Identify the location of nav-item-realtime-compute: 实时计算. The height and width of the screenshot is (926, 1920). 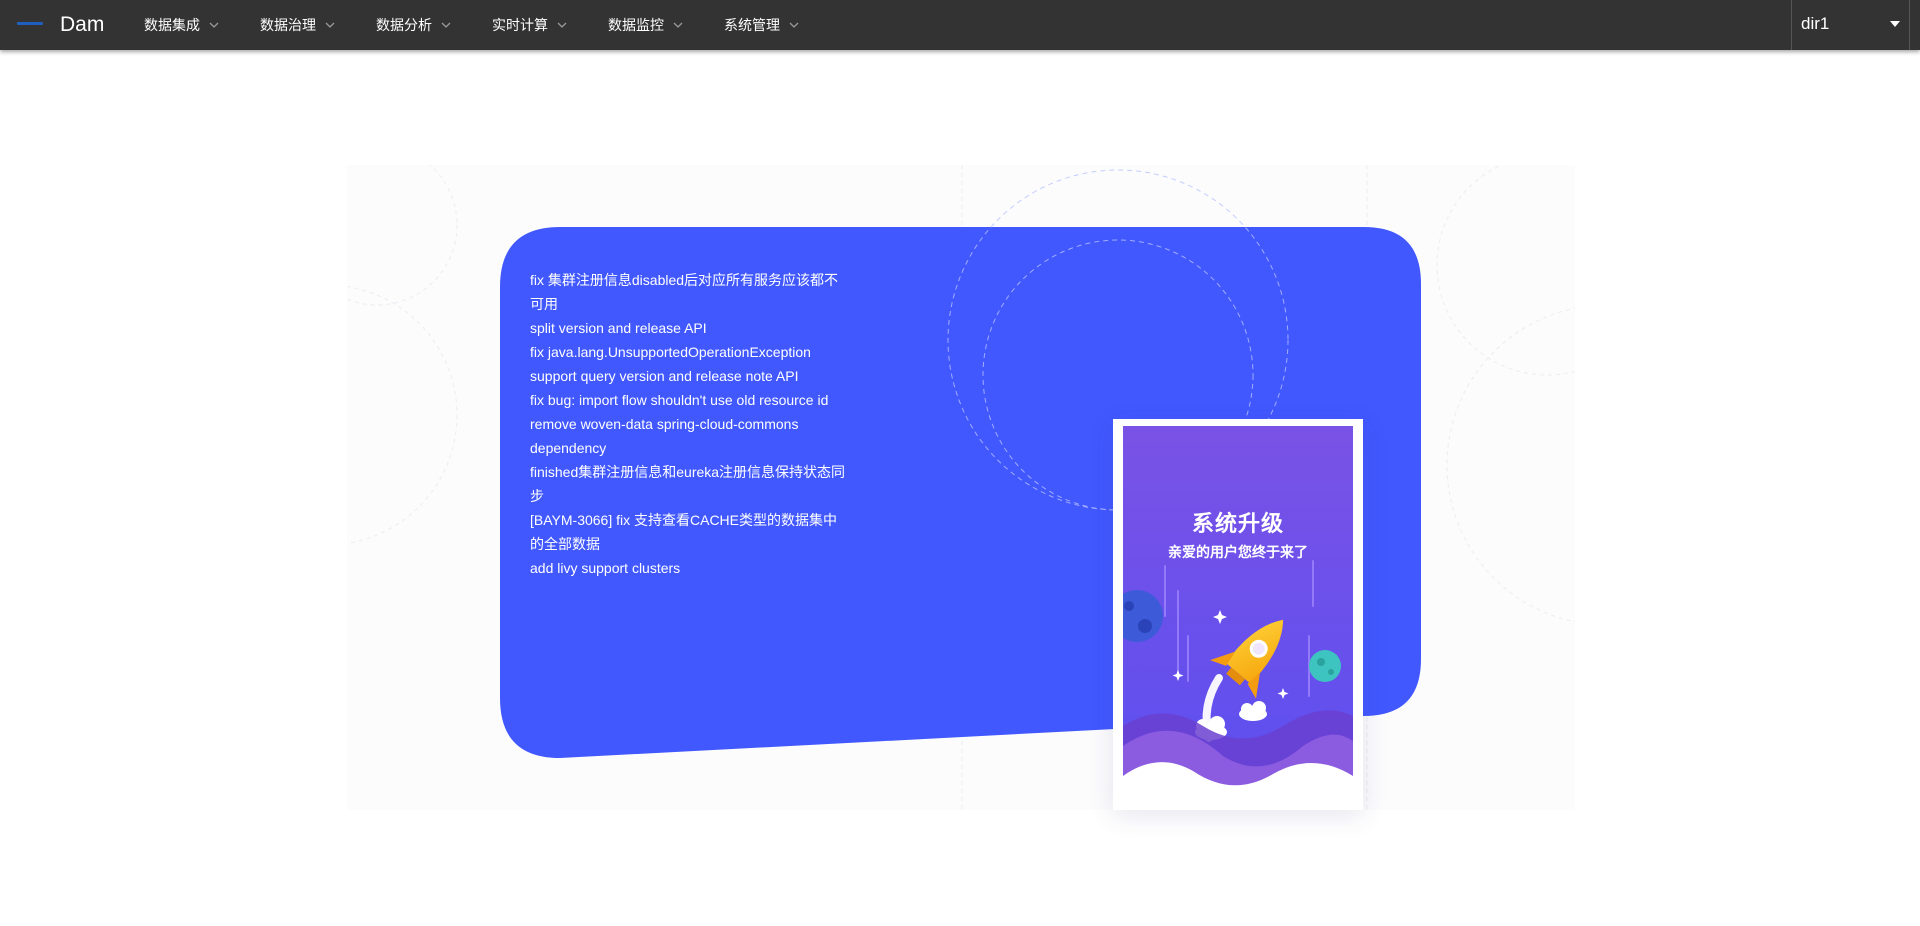
(539, 25).